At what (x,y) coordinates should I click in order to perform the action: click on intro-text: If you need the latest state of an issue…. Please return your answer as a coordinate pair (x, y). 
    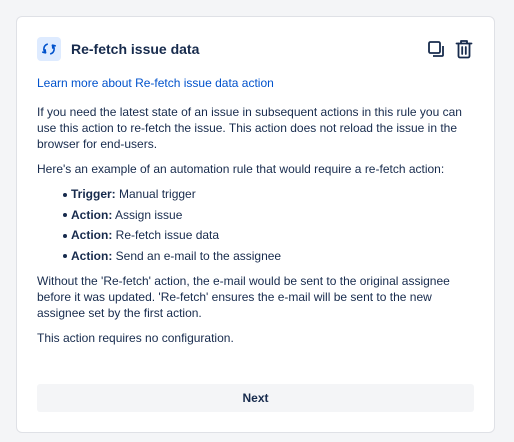
    Looking at the image, I should click on (249, 128).